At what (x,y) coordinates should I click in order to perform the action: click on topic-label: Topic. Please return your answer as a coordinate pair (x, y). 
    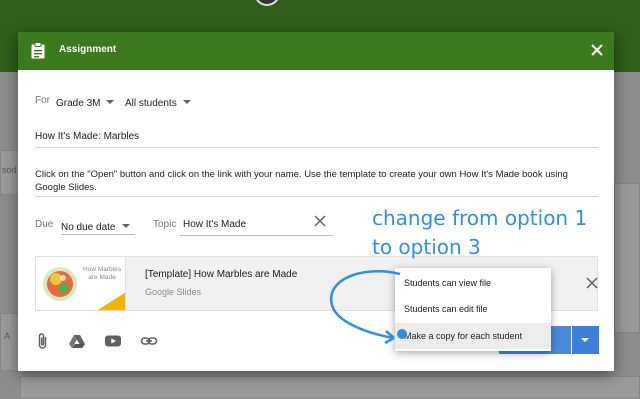
    Looking at the image, I should click on (165, 224).